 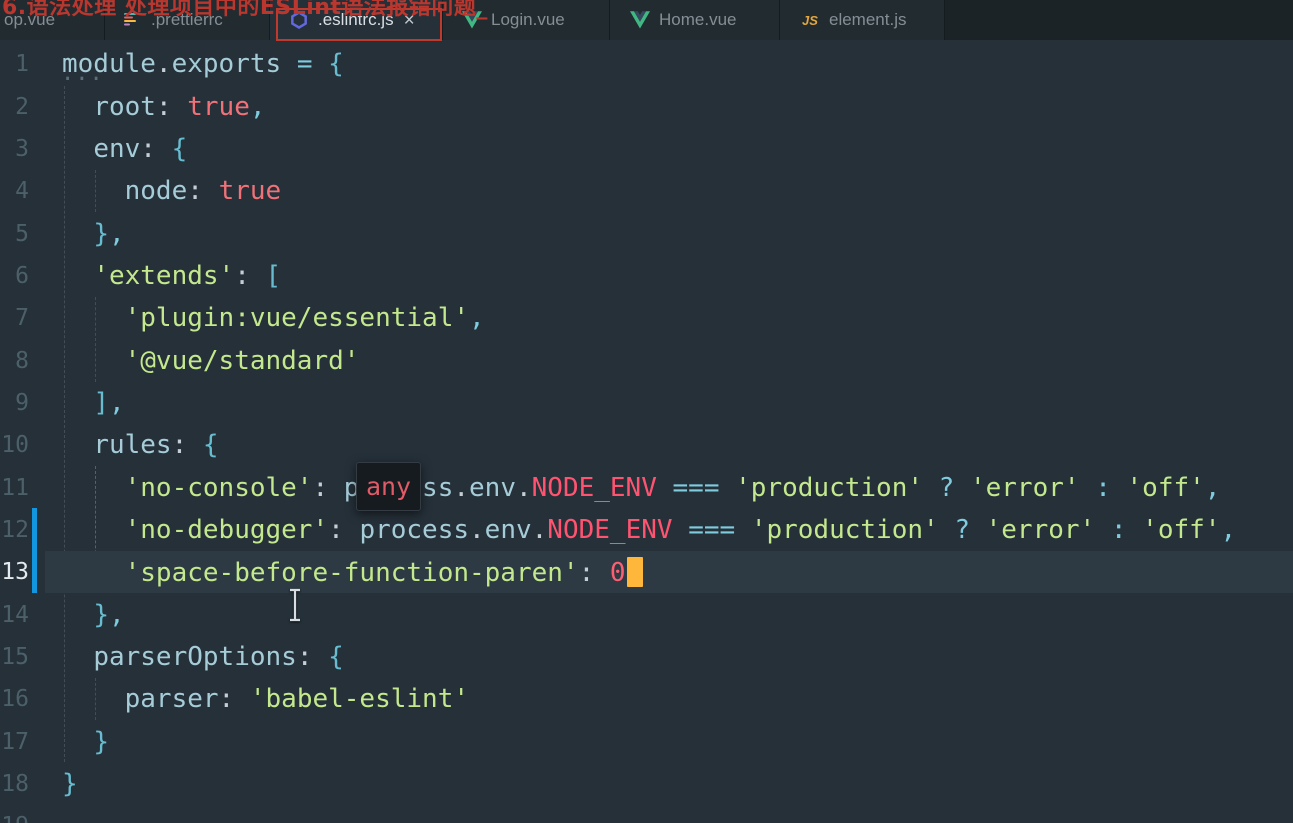 What do you see at coordinates (646, 572) in the screenshot?
I see `code-line: 13 'space-before-function-paren': 0` at bounding box center [646, 572].